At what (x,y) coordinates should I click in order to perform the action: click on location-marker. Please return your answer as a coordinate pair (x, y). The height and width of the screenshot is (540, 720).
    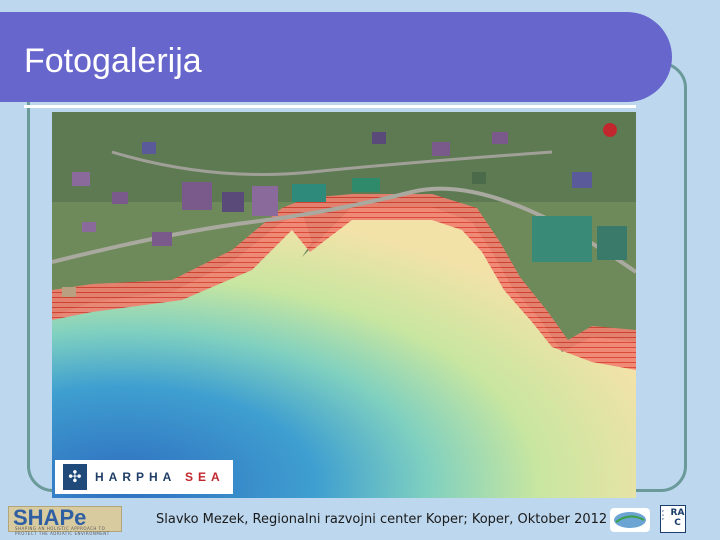
    Looking at the image, I should click on (610, 130).